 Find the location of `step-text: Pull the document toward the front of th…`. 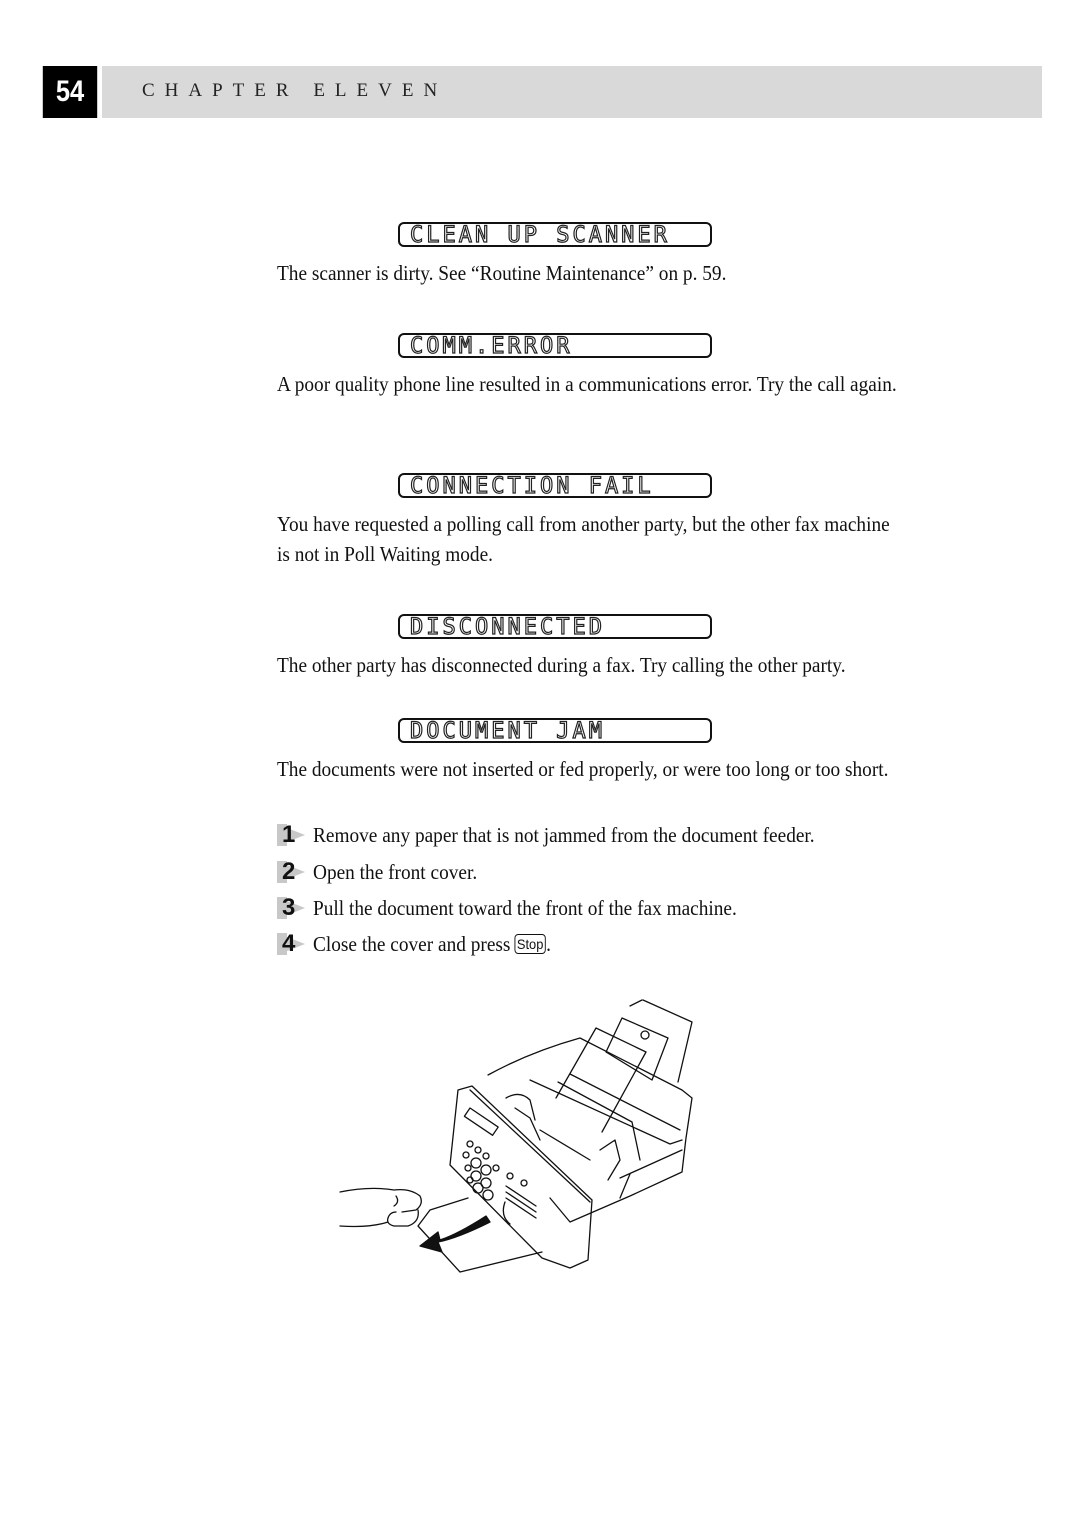

step-text: Pull the document toward the front of th… is located at coordinates (525, 907).